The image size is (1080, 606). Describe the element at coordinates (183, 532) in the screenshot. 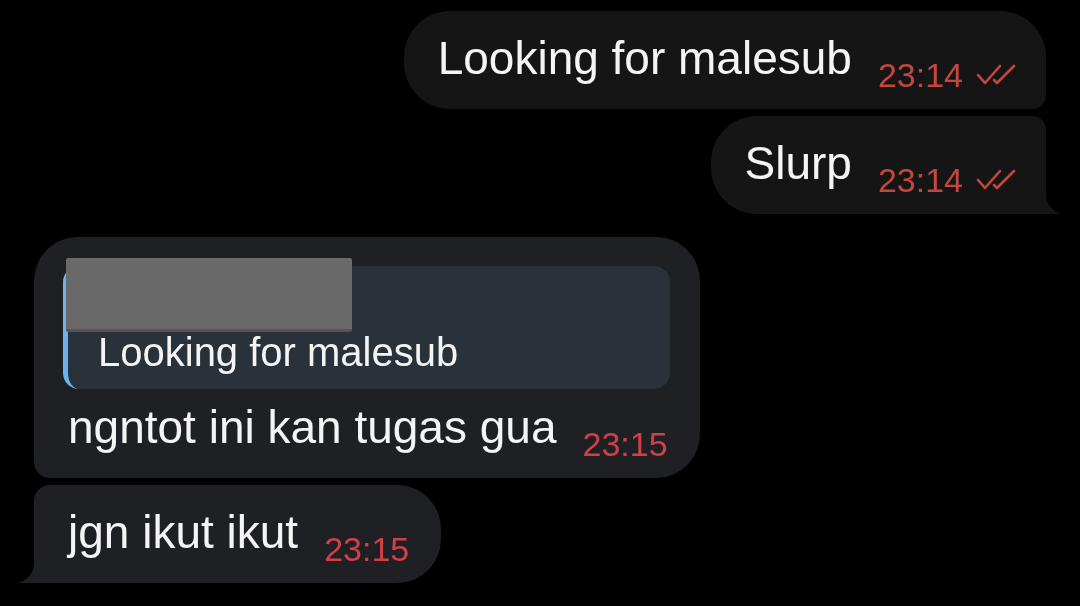

I see `message-text: jgn ikut ikut` at that location.